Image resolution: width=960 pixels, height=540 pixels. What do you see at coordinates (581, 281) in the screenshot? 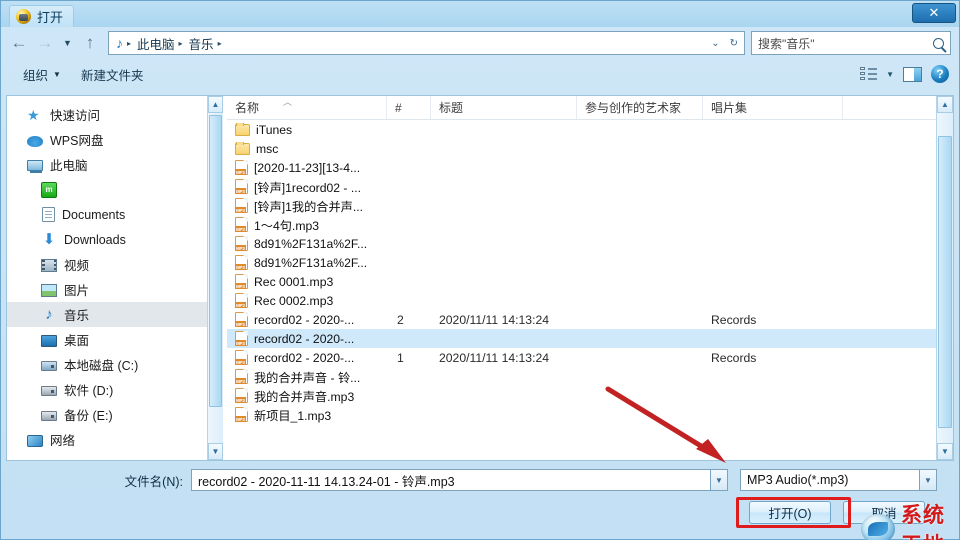
I see `table-row: Rec 0001.mp3` at bounding box center [581, 281].